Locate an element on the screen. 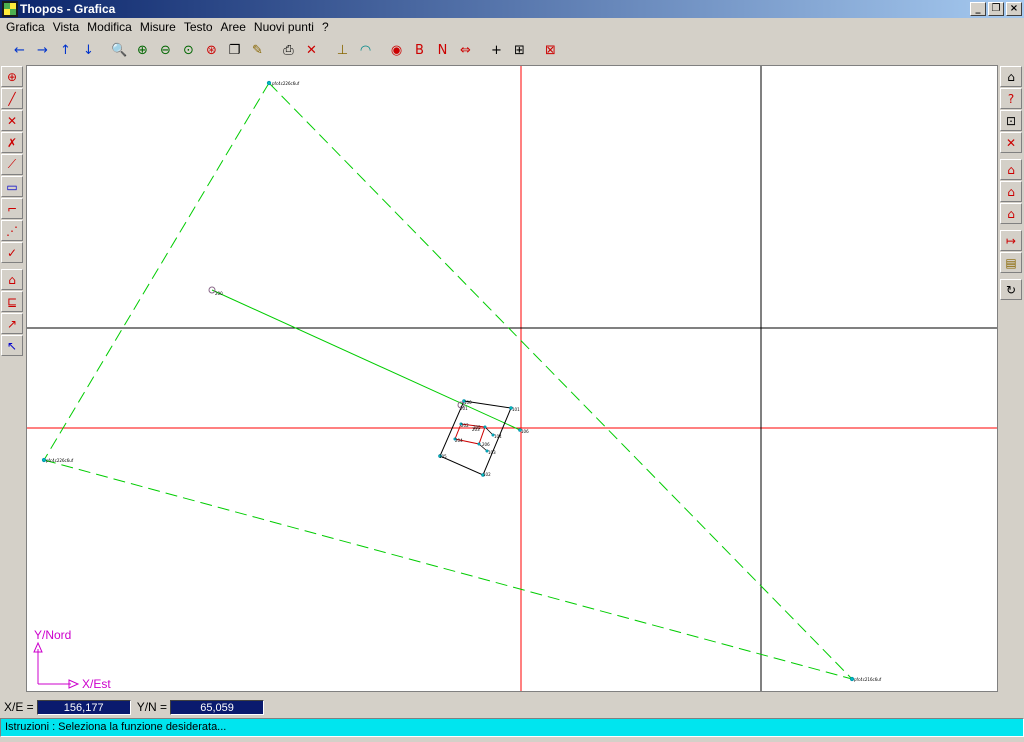 Image resolution: width=1024 pixels, height=742 pixels. menu-item: Testo is located at coordinates (198, 27).